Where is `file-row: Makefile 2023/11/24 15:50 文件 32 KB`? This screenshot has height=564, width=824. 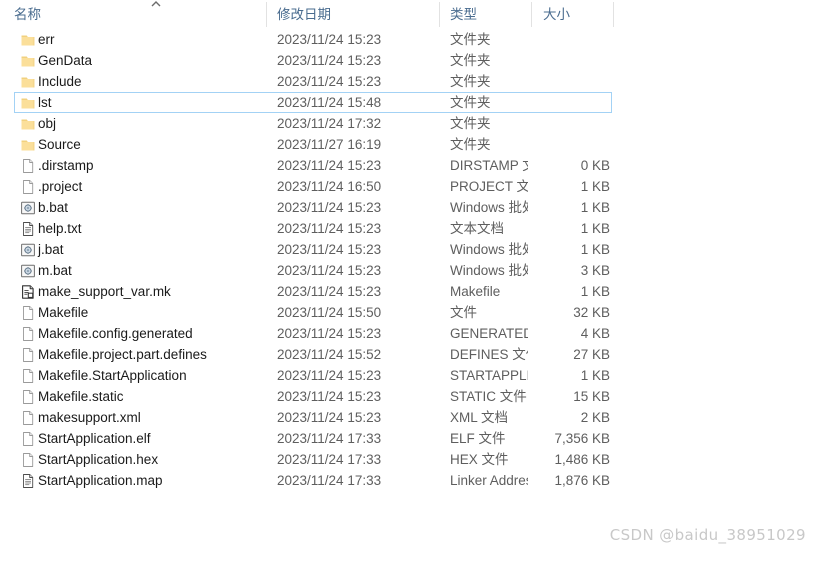 file-row: Makefile 2023/11/24 15:50 文件 32 KB is located at coordinates (412, 312).